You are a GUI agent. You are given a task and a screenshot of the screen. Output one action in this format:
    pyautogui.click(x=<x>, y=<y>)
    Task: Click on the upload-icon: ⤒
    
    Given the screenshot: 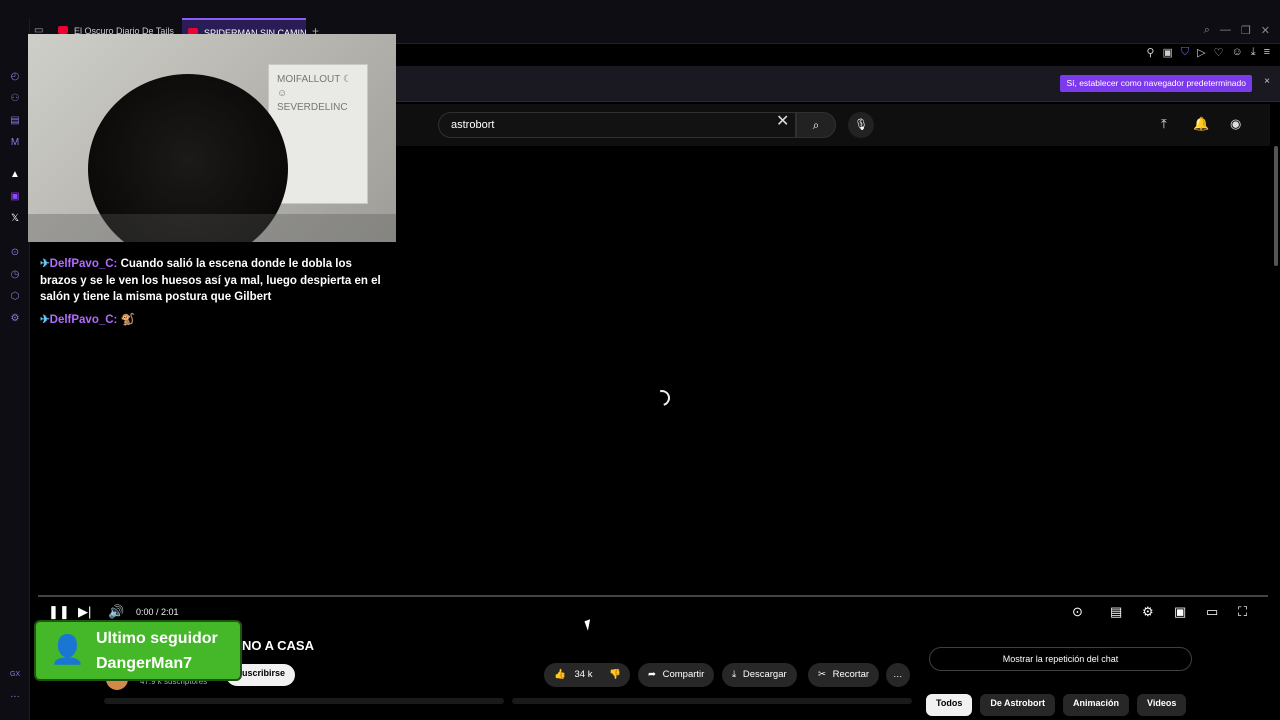 What is the action you would take?
    pyautogui.click(x=1164, y=124)
    